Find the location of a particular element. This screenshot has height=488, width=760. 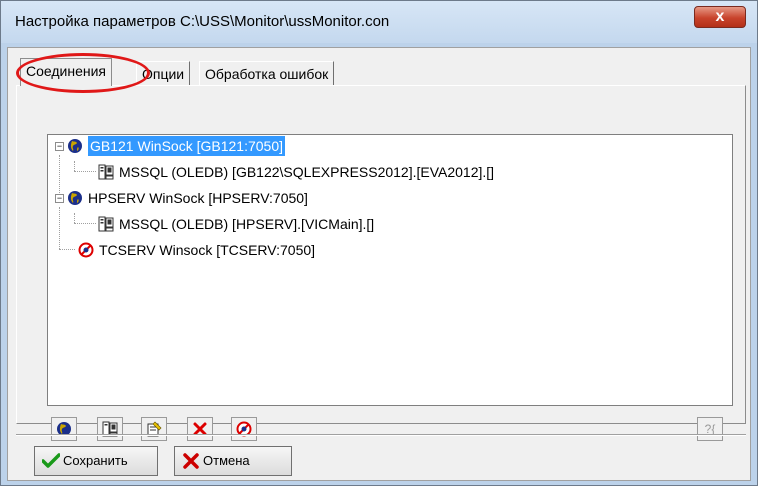

tree-node-label: TCSERV Winsock [TCSERV:7050] is located at coordinates (207, 250).